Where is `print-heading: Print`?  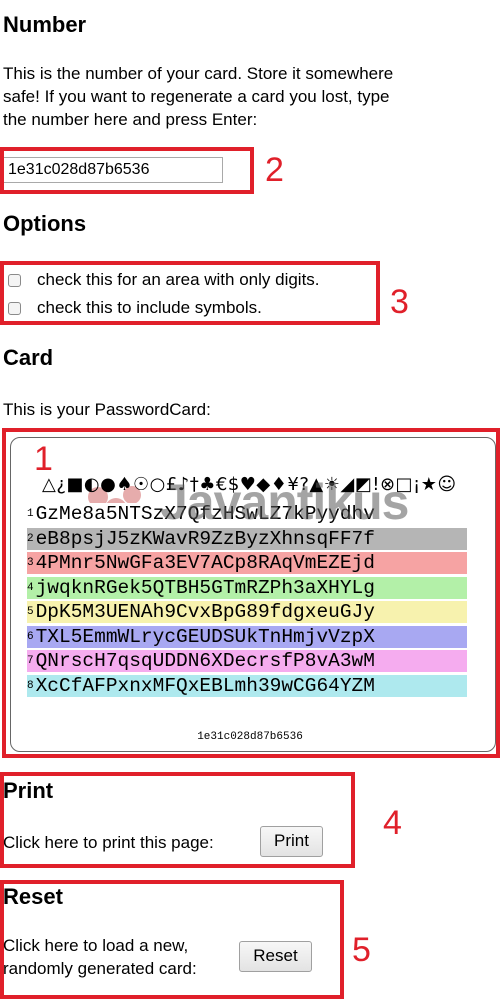
print-heading: Print is located at coordinates (28, 790).